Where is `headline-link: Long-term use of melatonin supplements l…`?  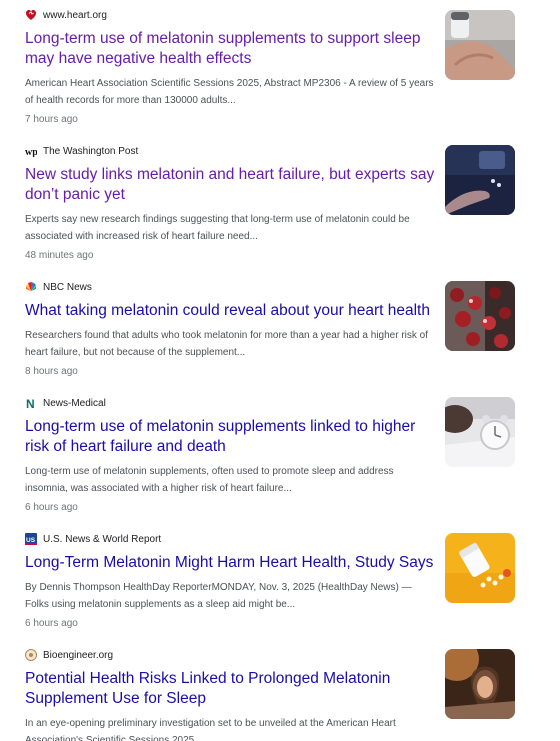 headline-link: Long-term use of melatonin supplements l… is located at coordinates (230, 437).